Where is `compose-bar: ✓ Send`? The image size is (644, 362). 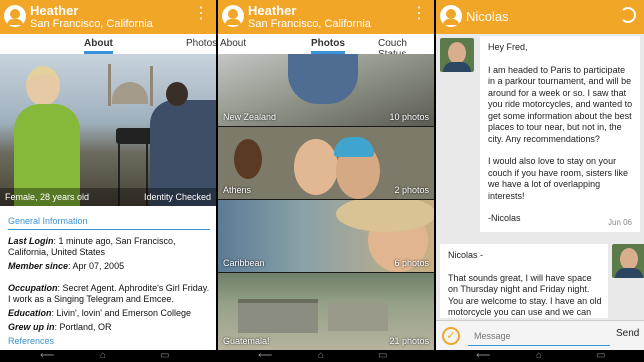
compose-bar: ✓ Send is located at coordinates (540, 335).